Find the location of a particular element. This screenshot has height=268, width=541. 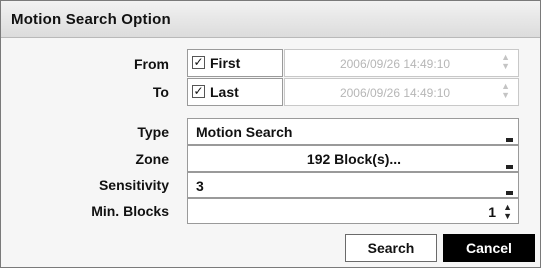

to-datetime-spinner: ▲ ▼ is located at coordinates (505, 91).